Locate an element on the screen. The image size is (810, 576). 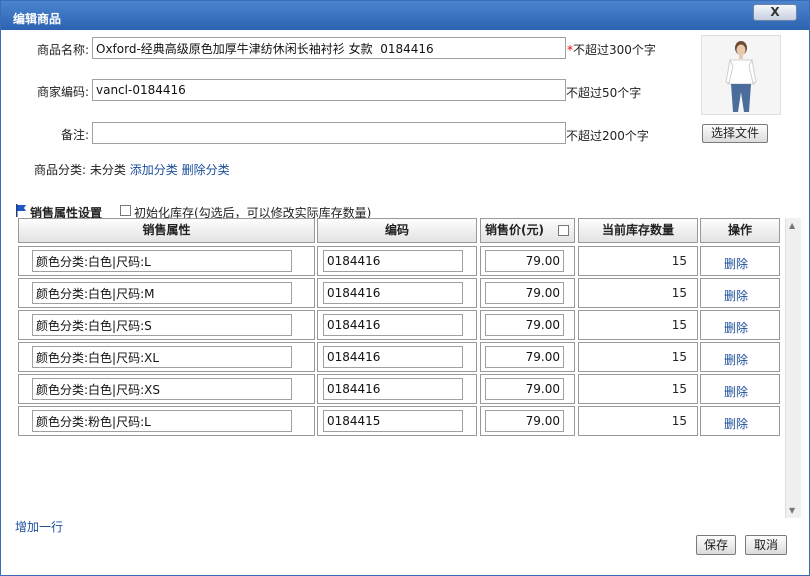
product-name-label: 商品名称: is located at coordinates (62, 50).